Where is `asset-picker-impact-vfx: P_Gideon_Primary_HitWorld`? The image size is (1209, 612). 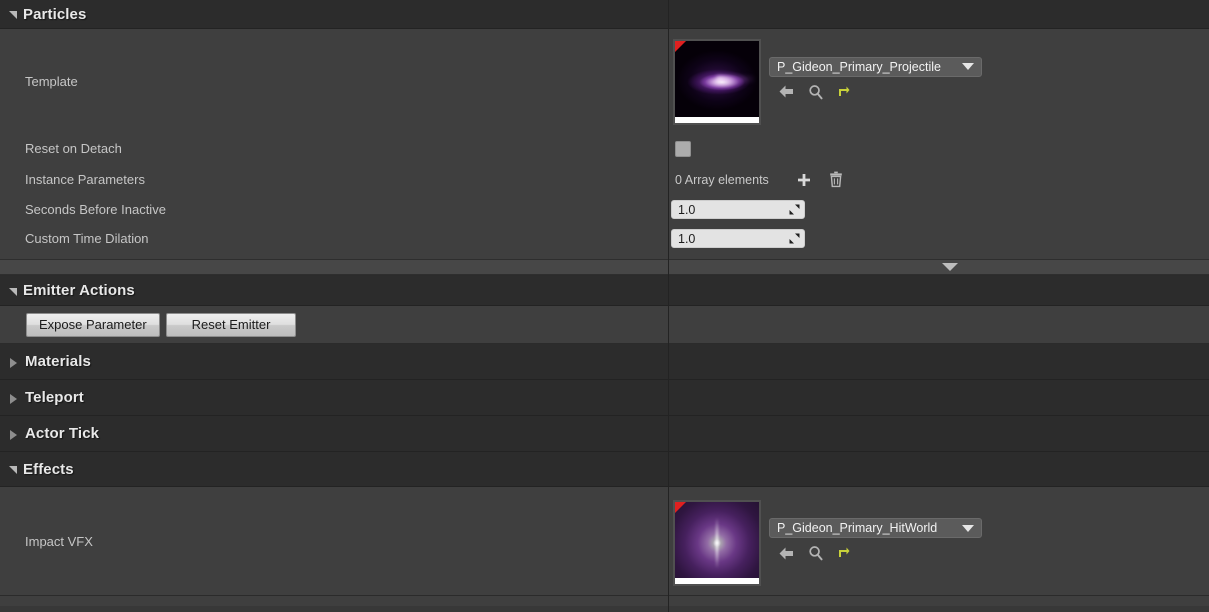
asset-picker-impact-vfx: P_Gideon_Primary_HitWorld is located at coordinates (827, 541).